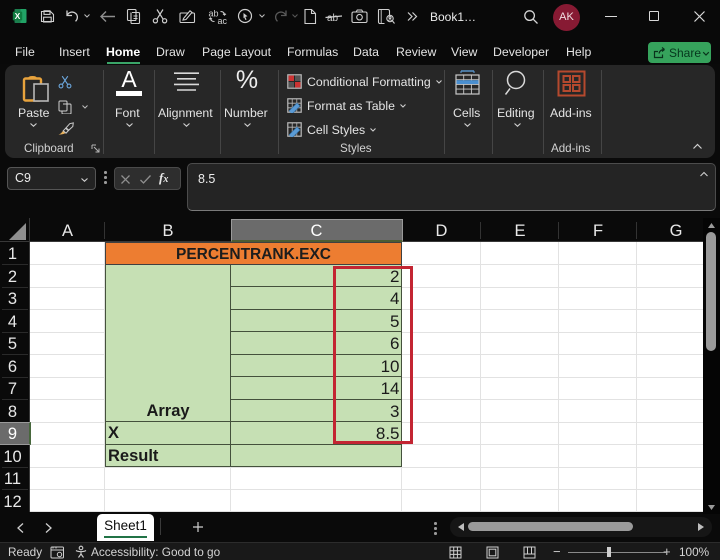  I want to click on svg-text: ac, so click(223, 20).